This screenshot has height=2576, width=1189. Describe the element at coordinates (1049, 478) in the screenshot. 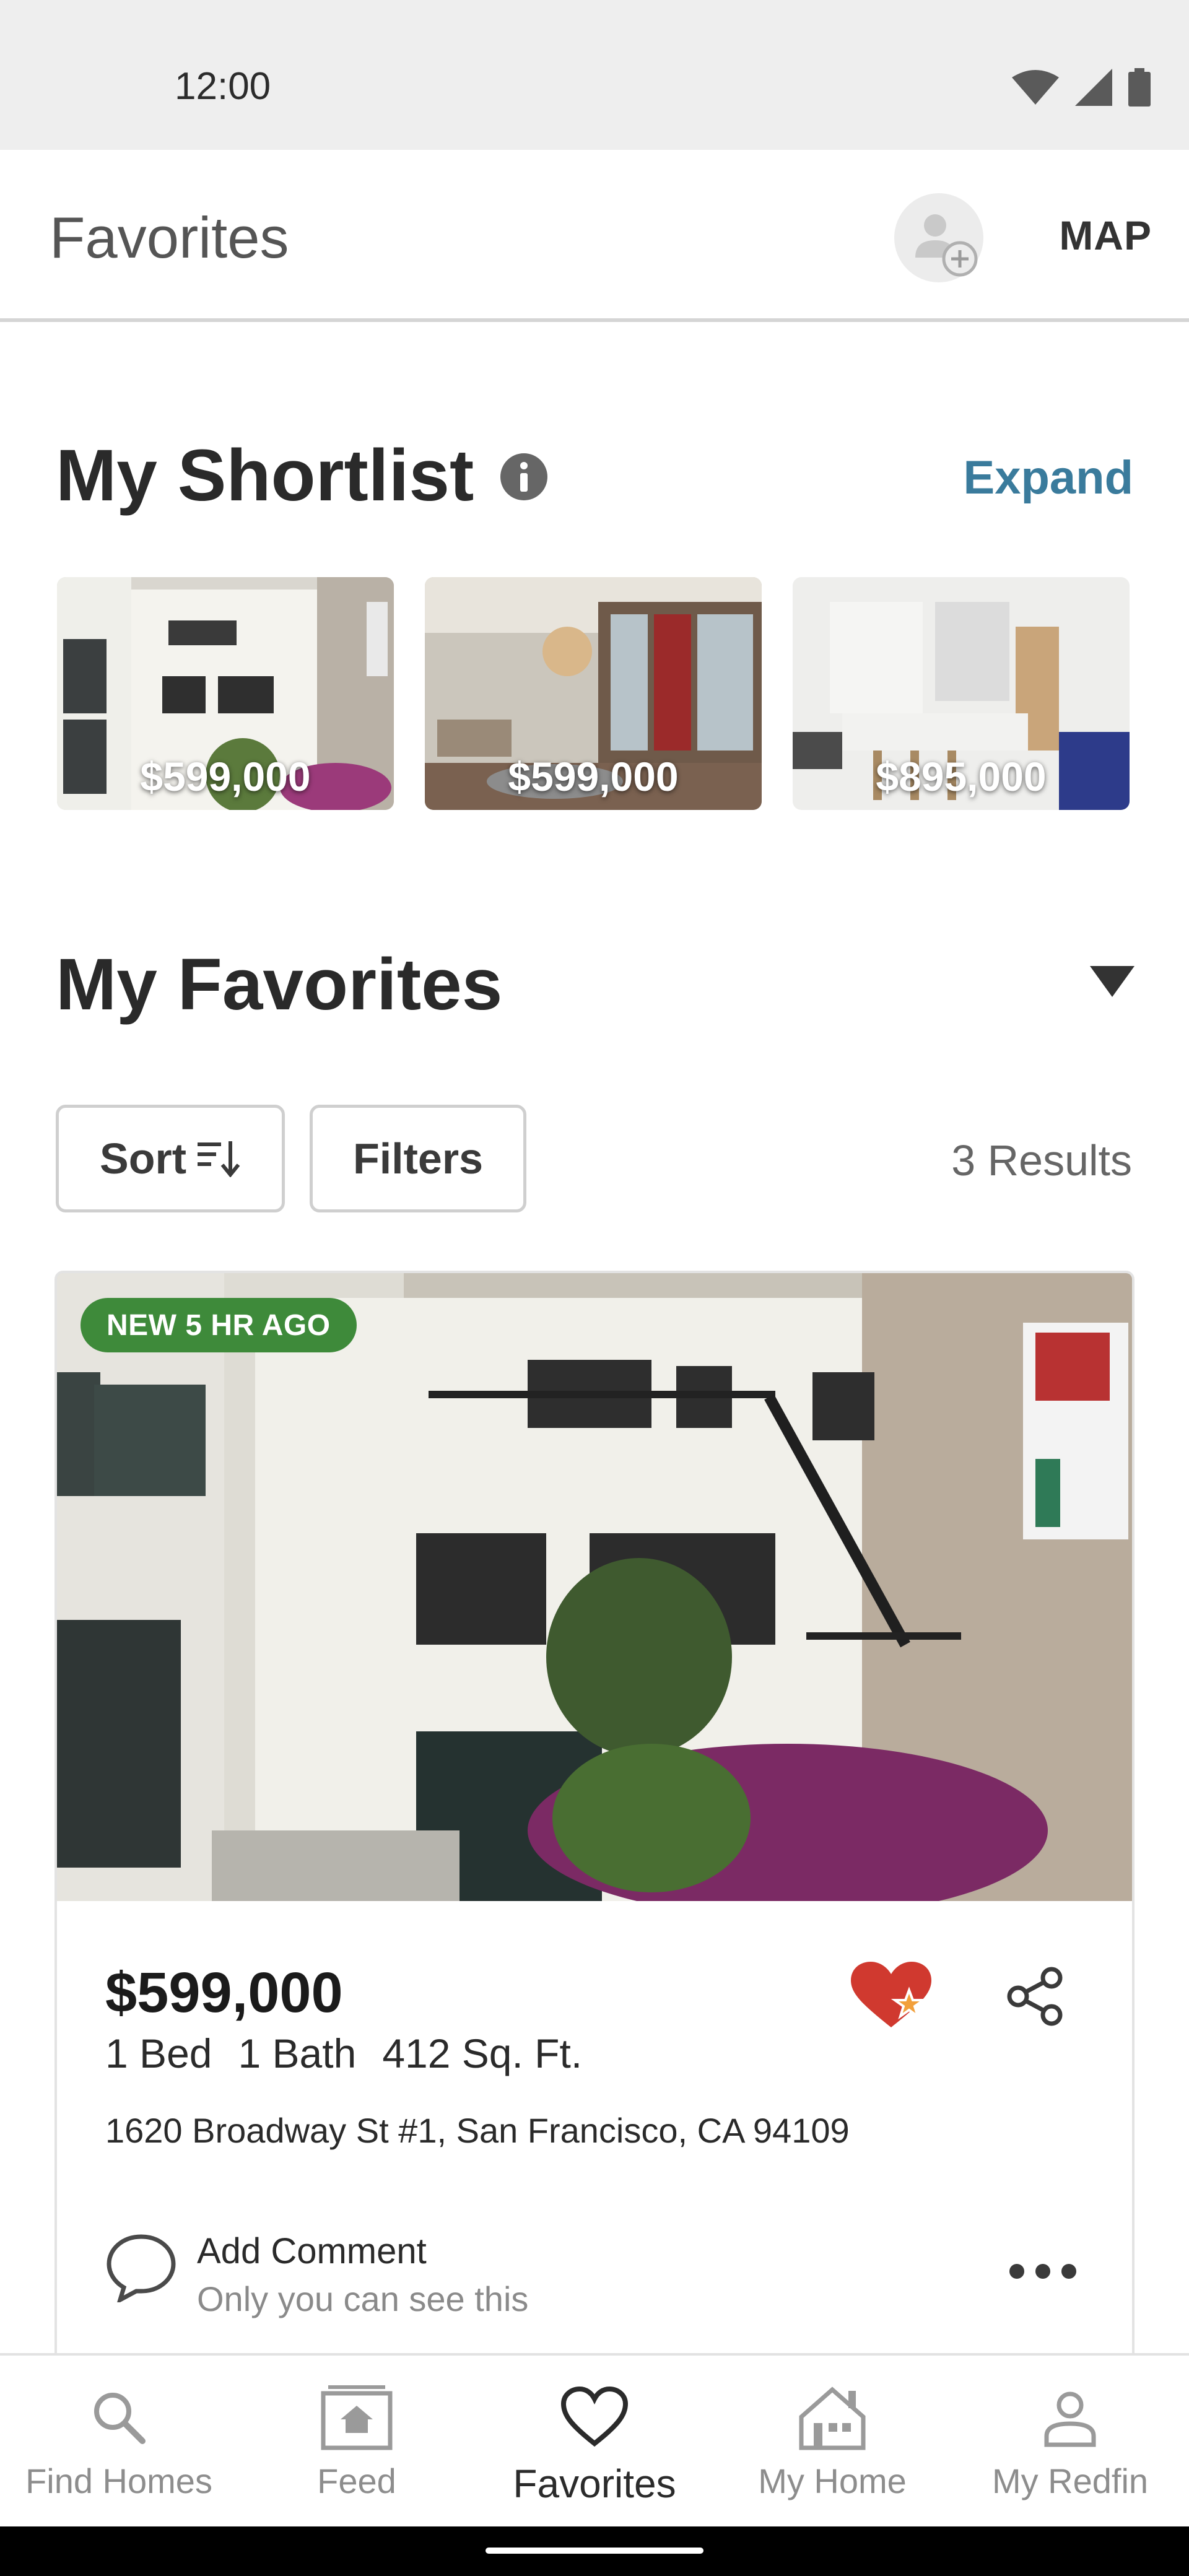

I see `expand-shortlist-link: Expand` at that location.